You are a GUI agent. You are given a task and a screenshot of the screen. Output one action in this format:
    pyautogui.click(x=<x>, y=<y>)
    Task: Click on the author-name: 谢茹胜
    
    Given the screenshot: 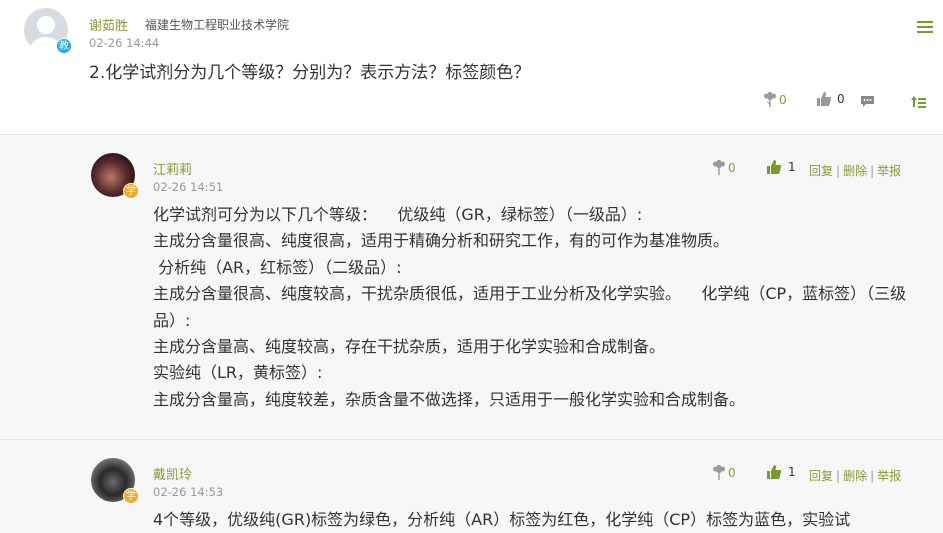 What is the action you would take?
    pyautogui.click(x=108, y=24)
    